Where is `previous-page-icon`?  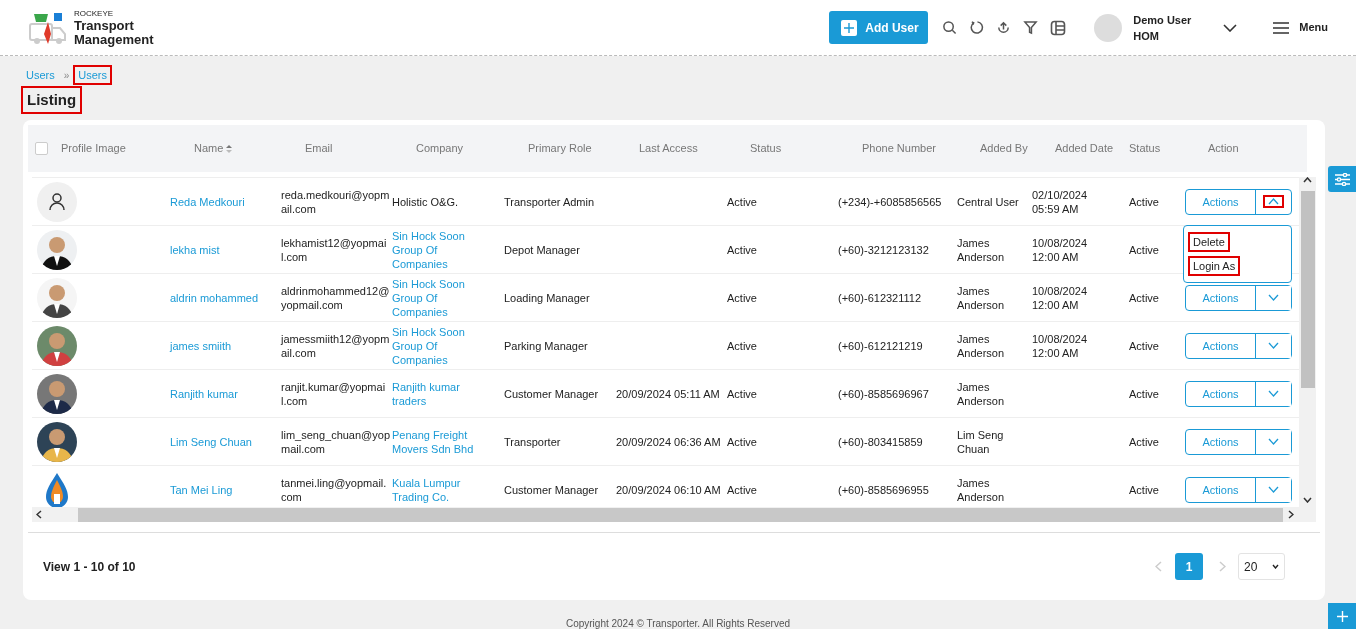 previous-page-icon is located at coordinates (1158, 566).